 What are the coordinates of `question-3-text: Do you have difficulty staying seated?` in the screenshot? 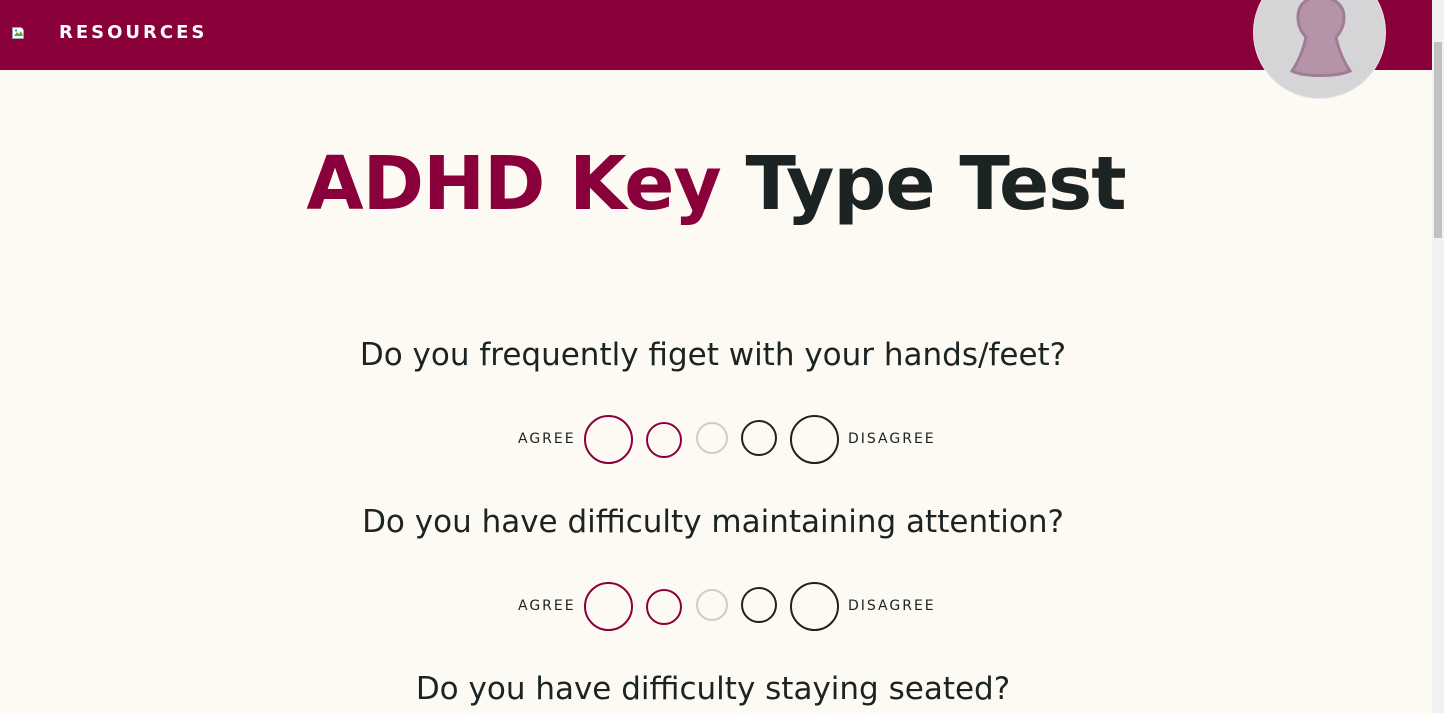 It's located at (713, 689).